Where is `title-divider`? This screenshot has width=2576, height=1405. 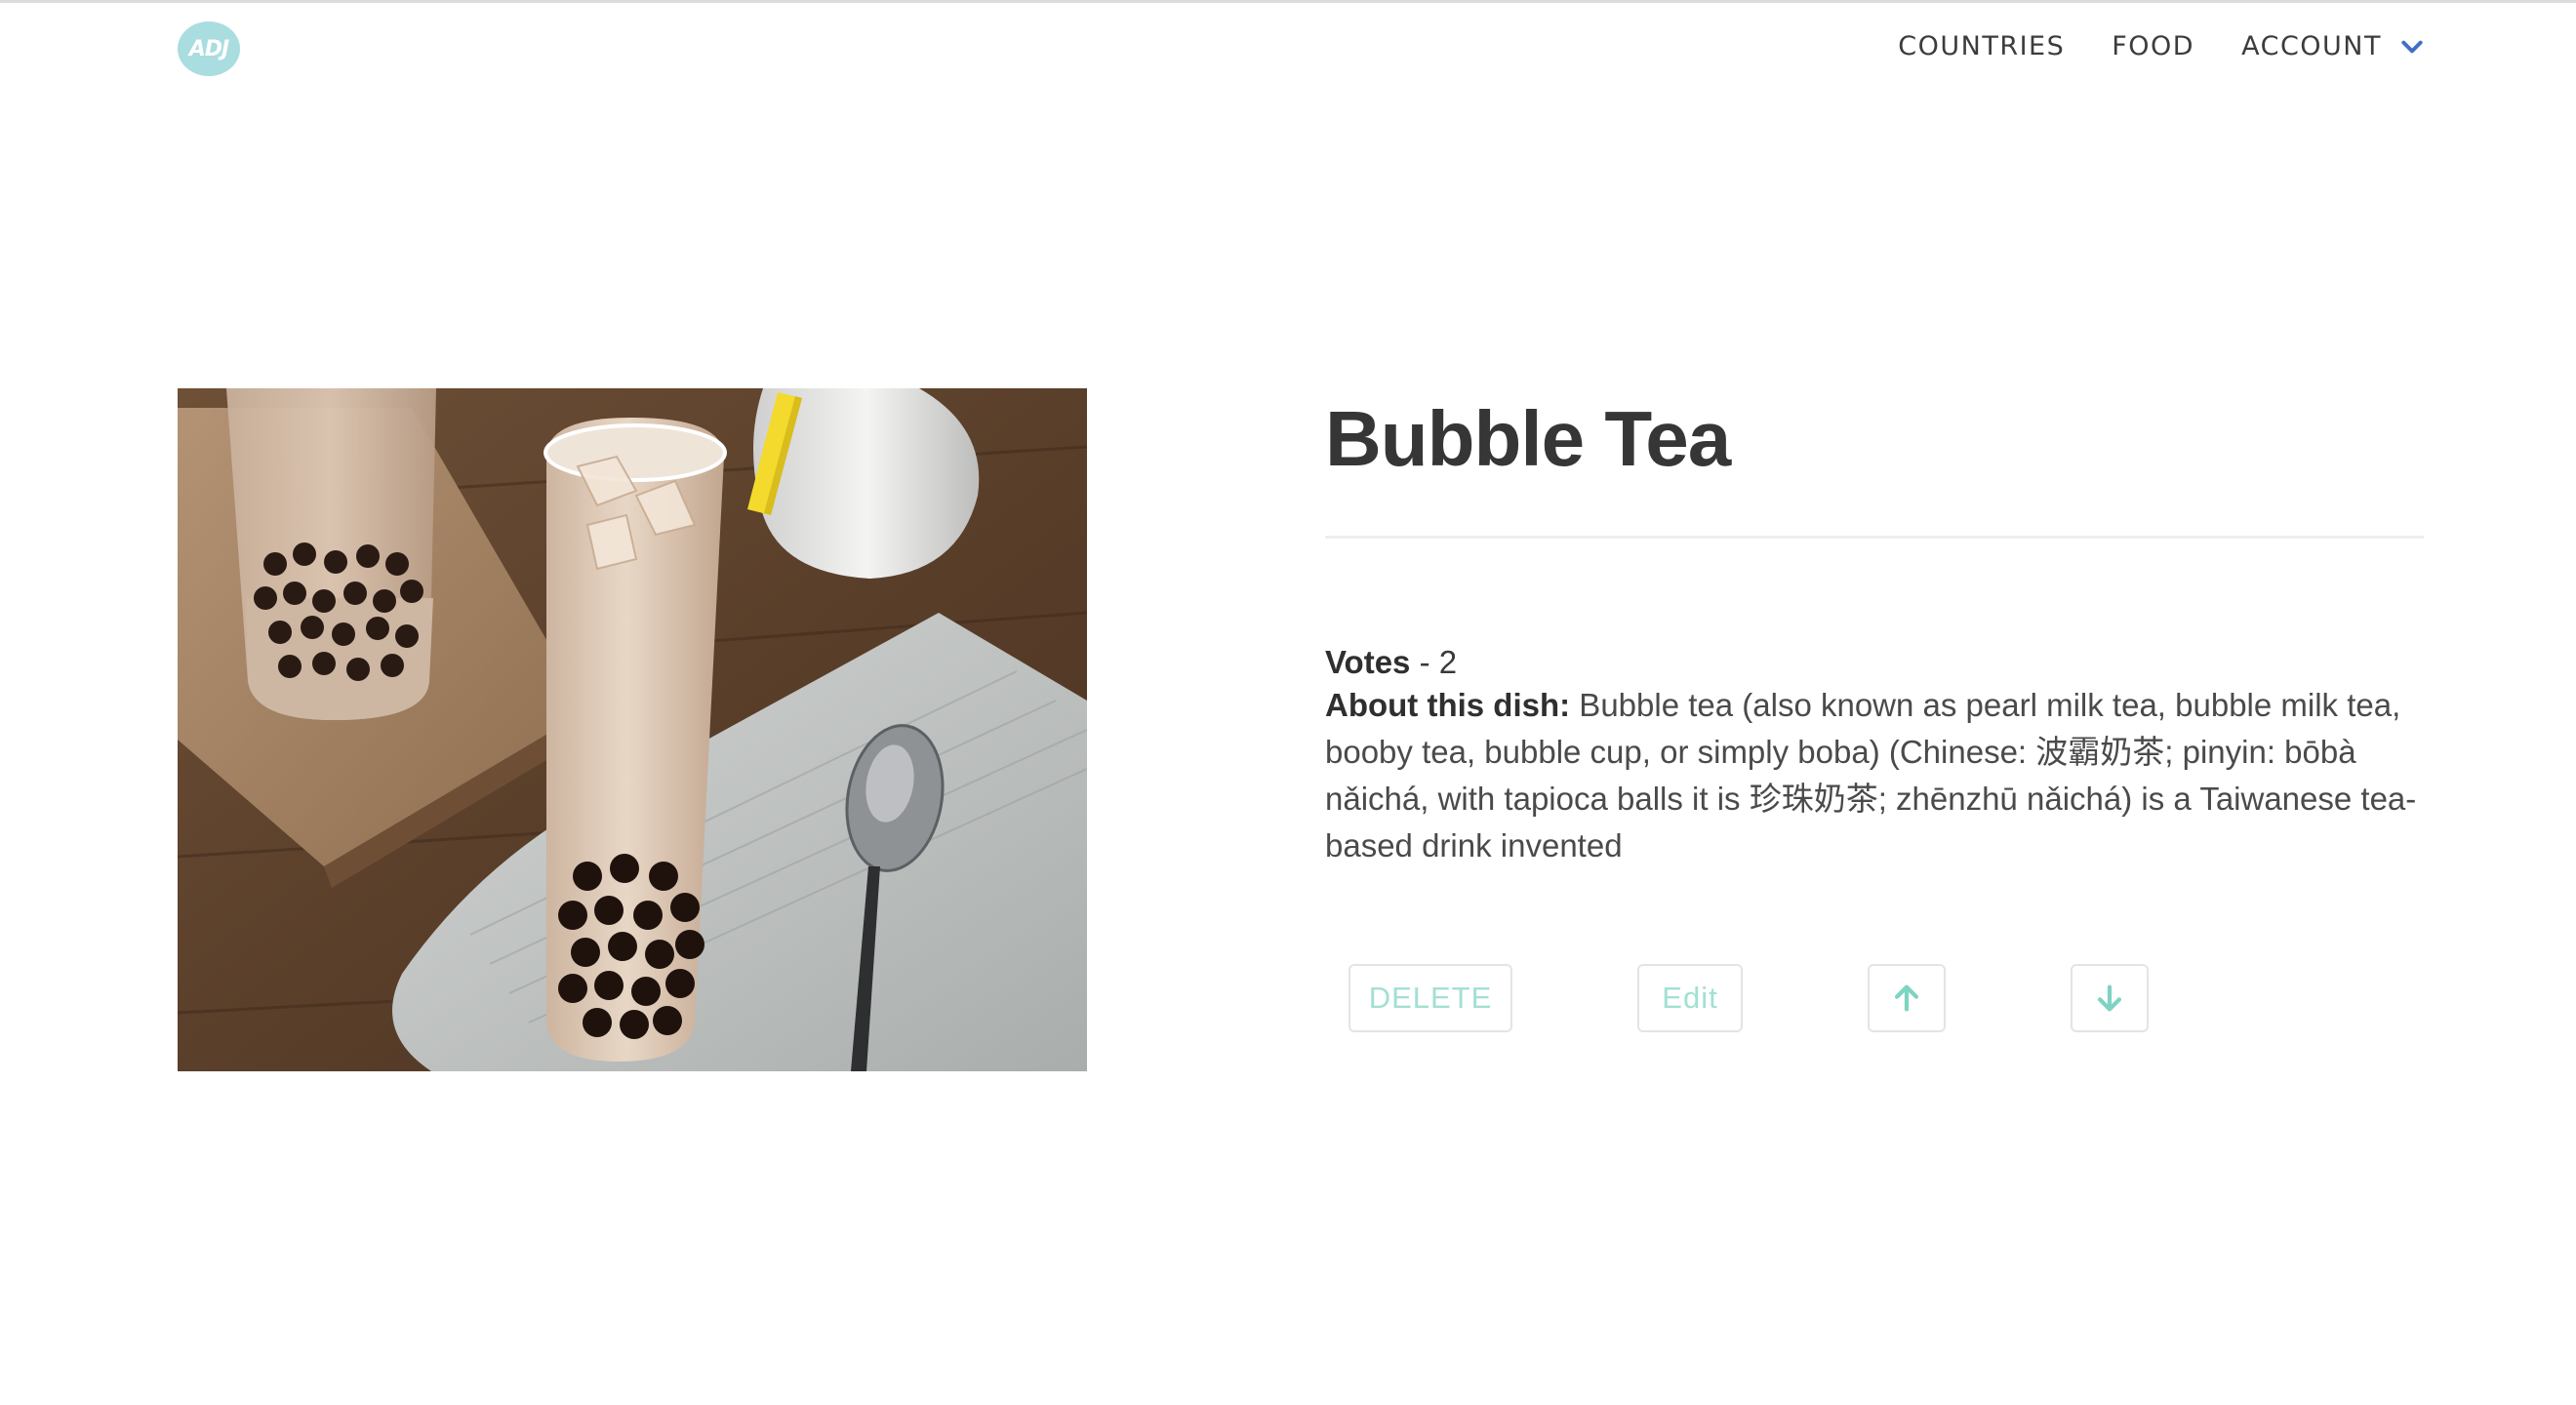 title-divider is located at coordinates (1874, 537).